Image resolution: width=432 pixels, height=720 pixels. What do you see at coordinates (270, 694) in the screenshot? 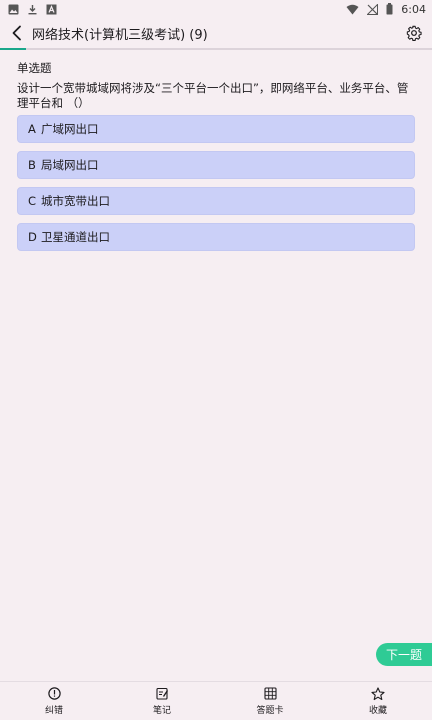
I see `grid-card-icon` at bounding box center [270, 694].